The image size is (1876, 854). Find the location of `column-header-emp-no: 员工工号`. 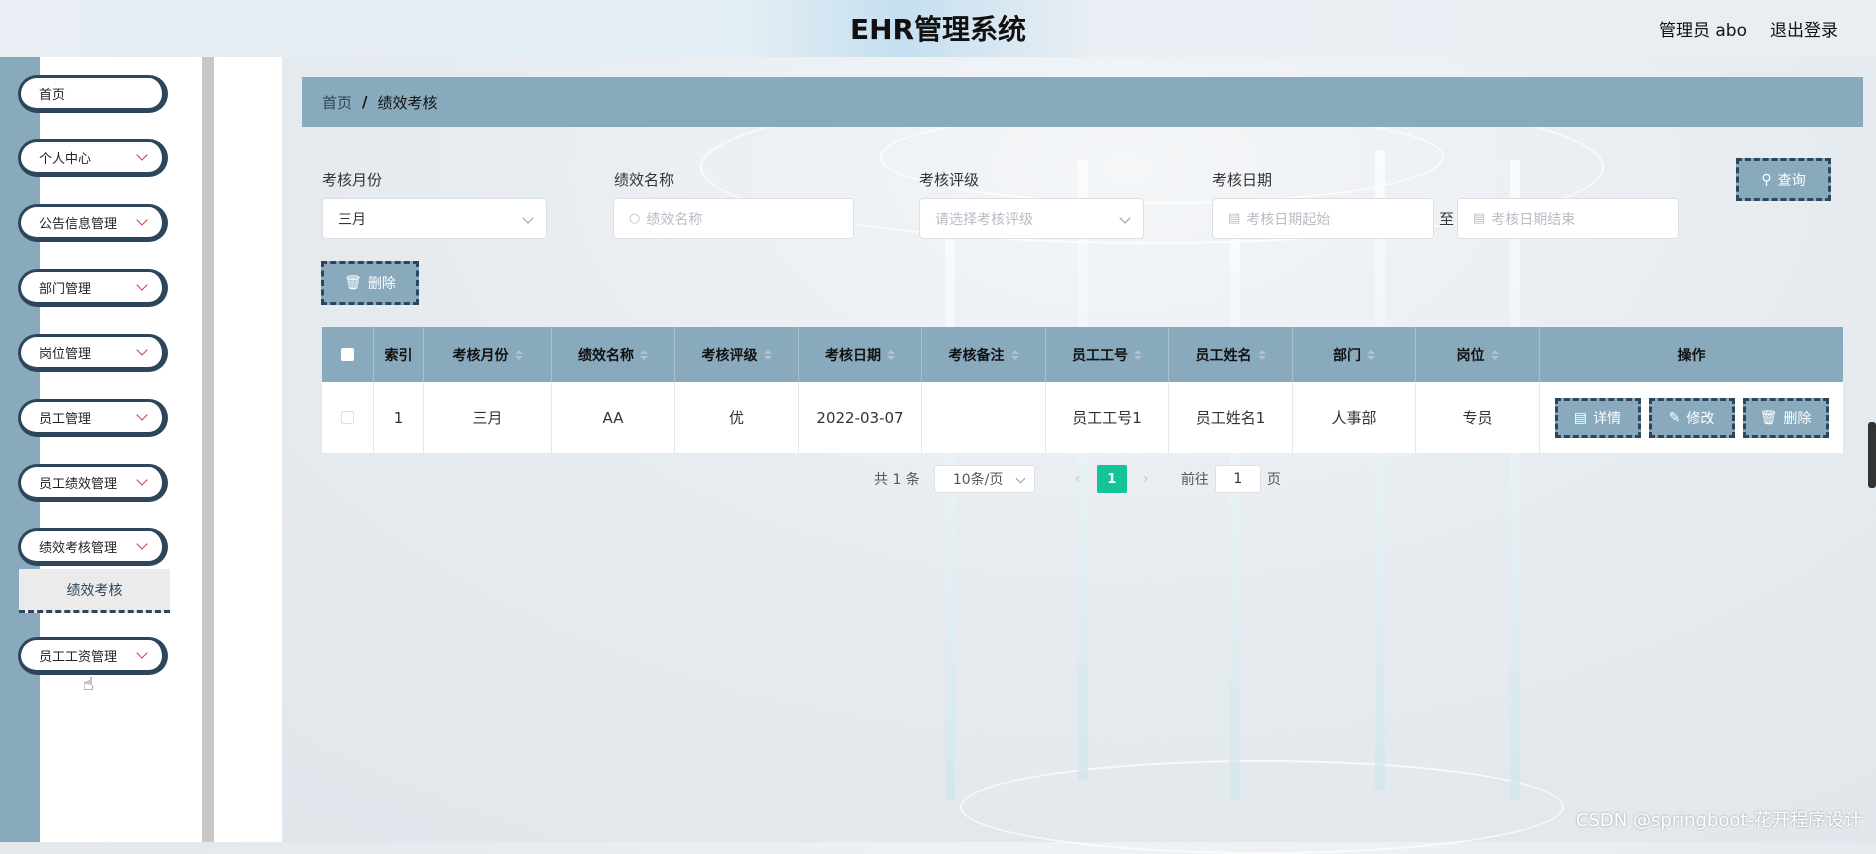

column-header-emp-no: 员工工号 is located at coordinates (1107, 354).